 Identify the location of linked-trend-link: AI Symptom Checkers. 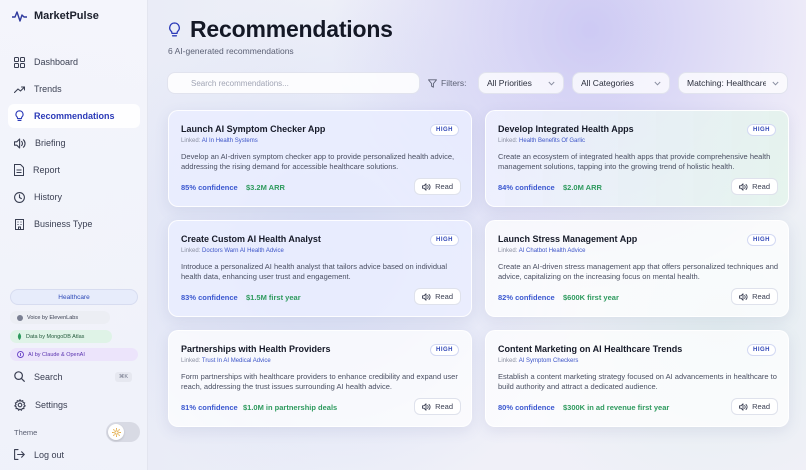
(549, 361).